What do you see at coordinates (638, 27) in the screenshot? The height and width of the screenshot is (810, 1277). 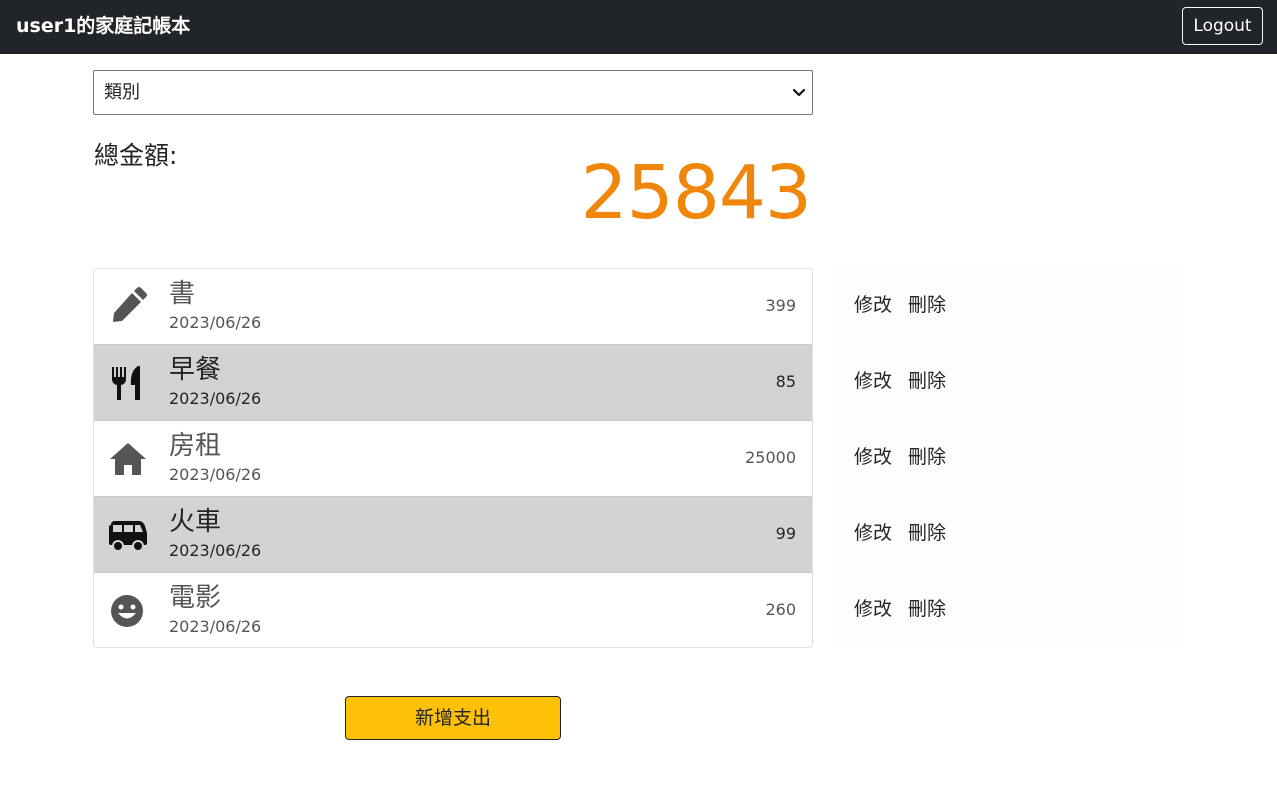 I see `navbar: user1的家庭記帳本 Logout` at bounding box center [638, 27].